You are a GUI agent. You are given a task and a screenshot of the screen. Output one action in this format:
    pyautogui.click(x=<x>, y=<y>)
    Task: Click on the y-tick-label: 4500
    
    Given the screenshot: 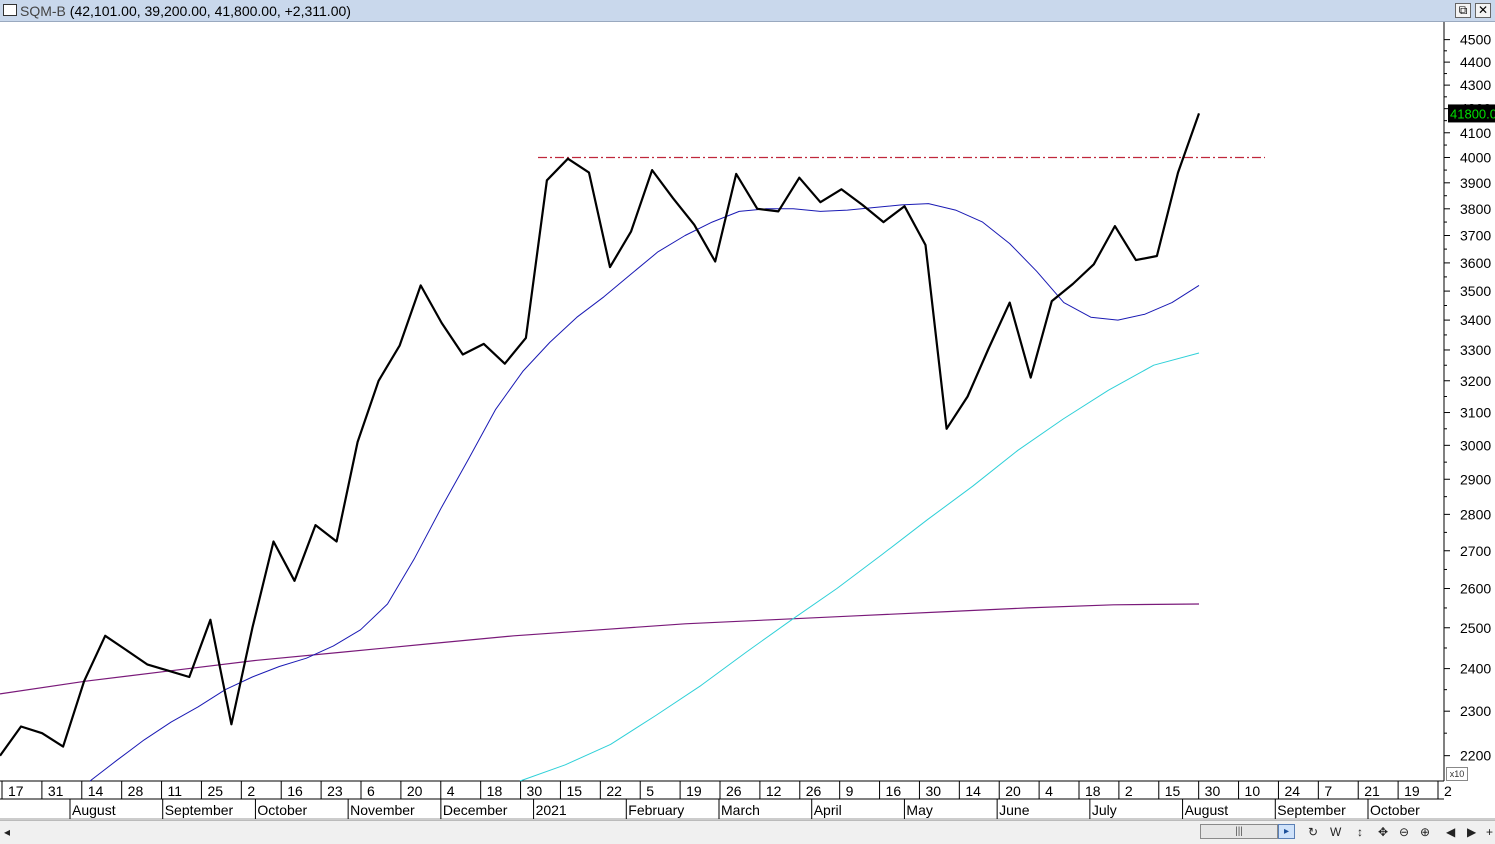 What is the action you would take?
    pyautogui.click(x=1475, y=40)
    